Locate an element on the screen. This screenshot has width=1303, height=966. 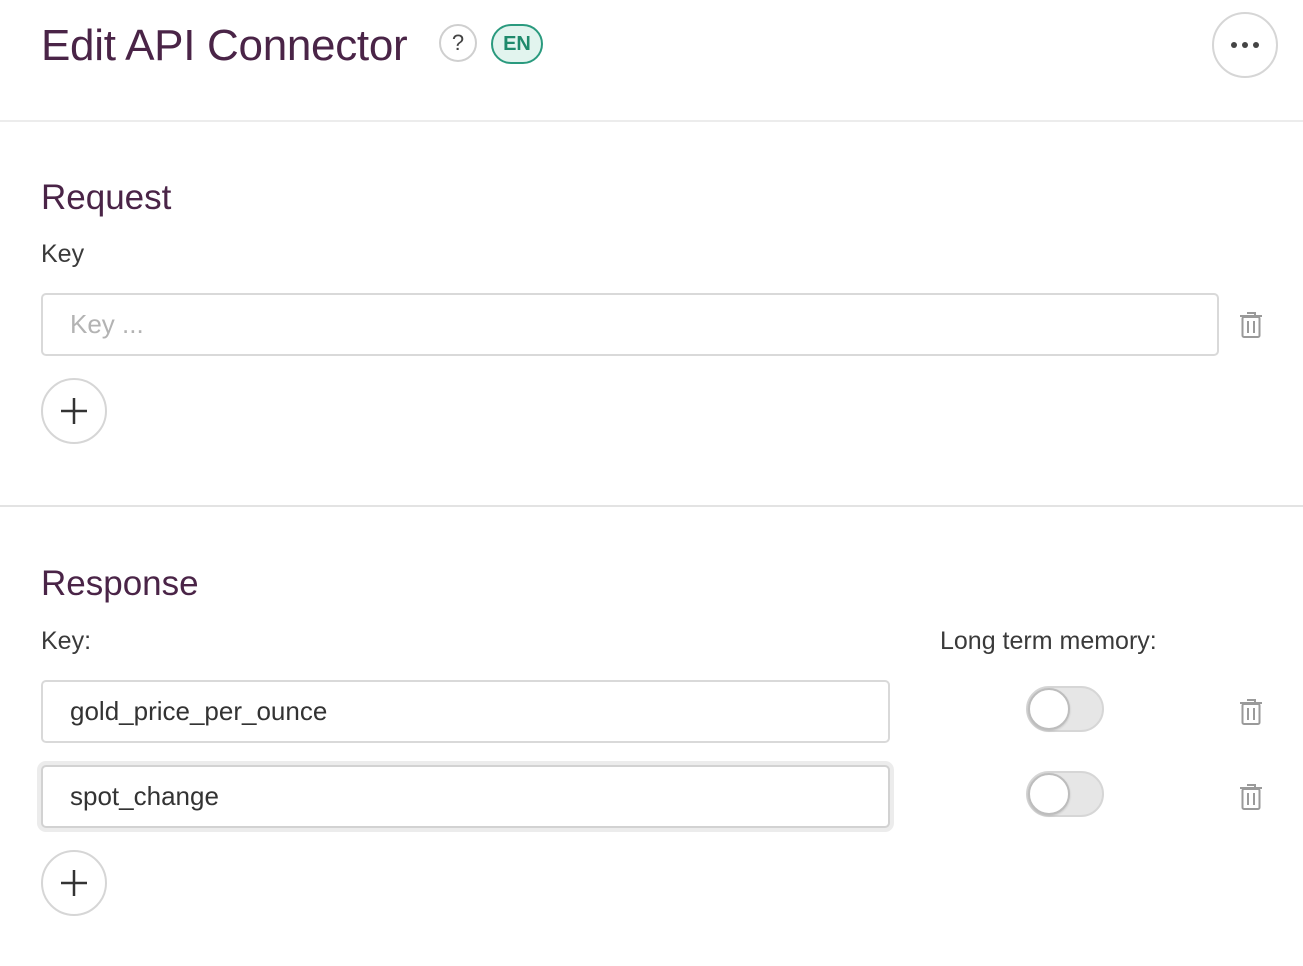
add-response-key-button is located at coordinates (74, 883).